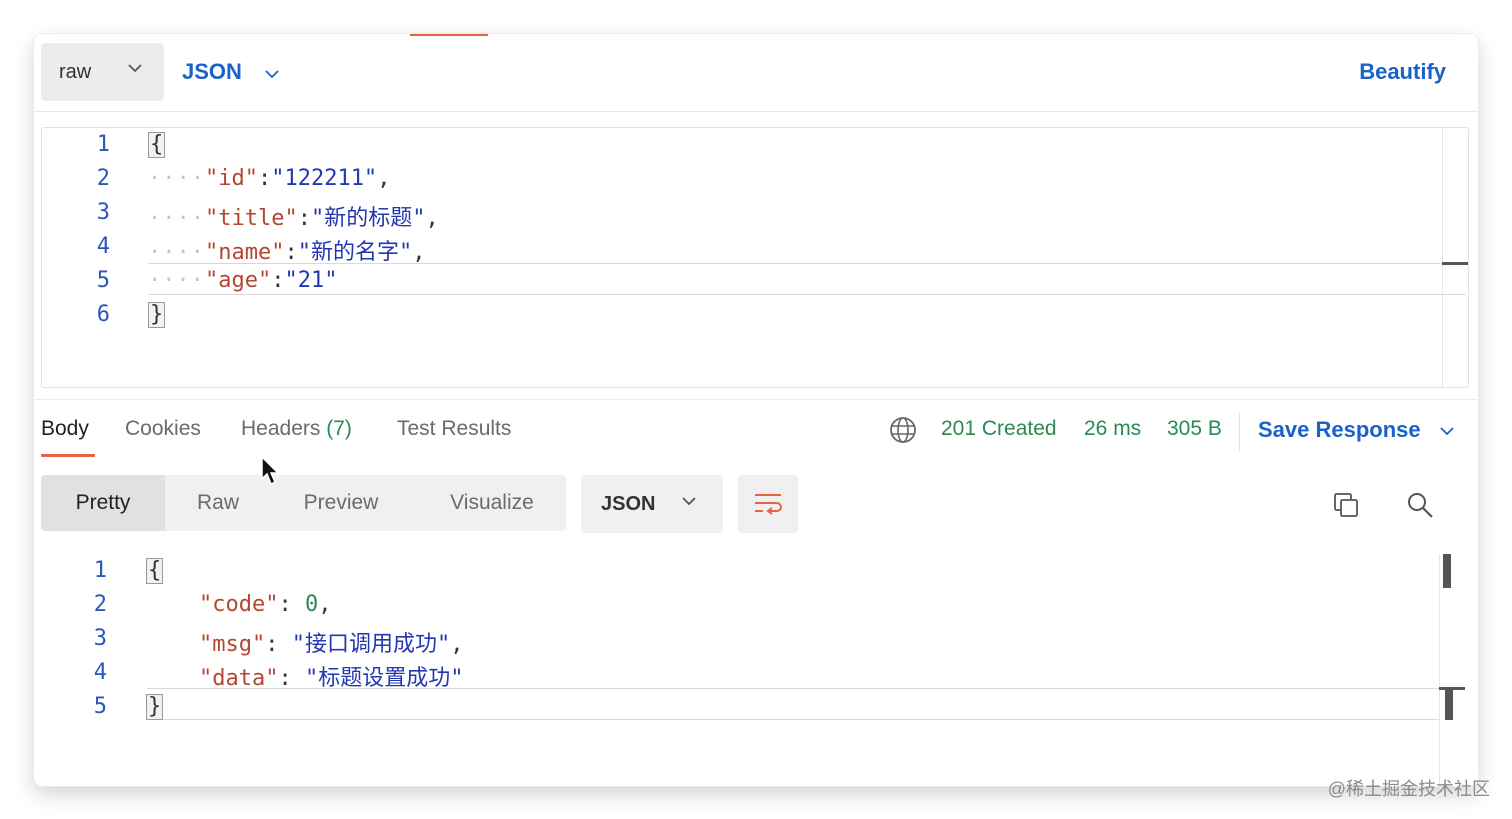 The width and height of the screenshot is (1512, 819). I want to click on active-tab-underline, so click(68, 455).